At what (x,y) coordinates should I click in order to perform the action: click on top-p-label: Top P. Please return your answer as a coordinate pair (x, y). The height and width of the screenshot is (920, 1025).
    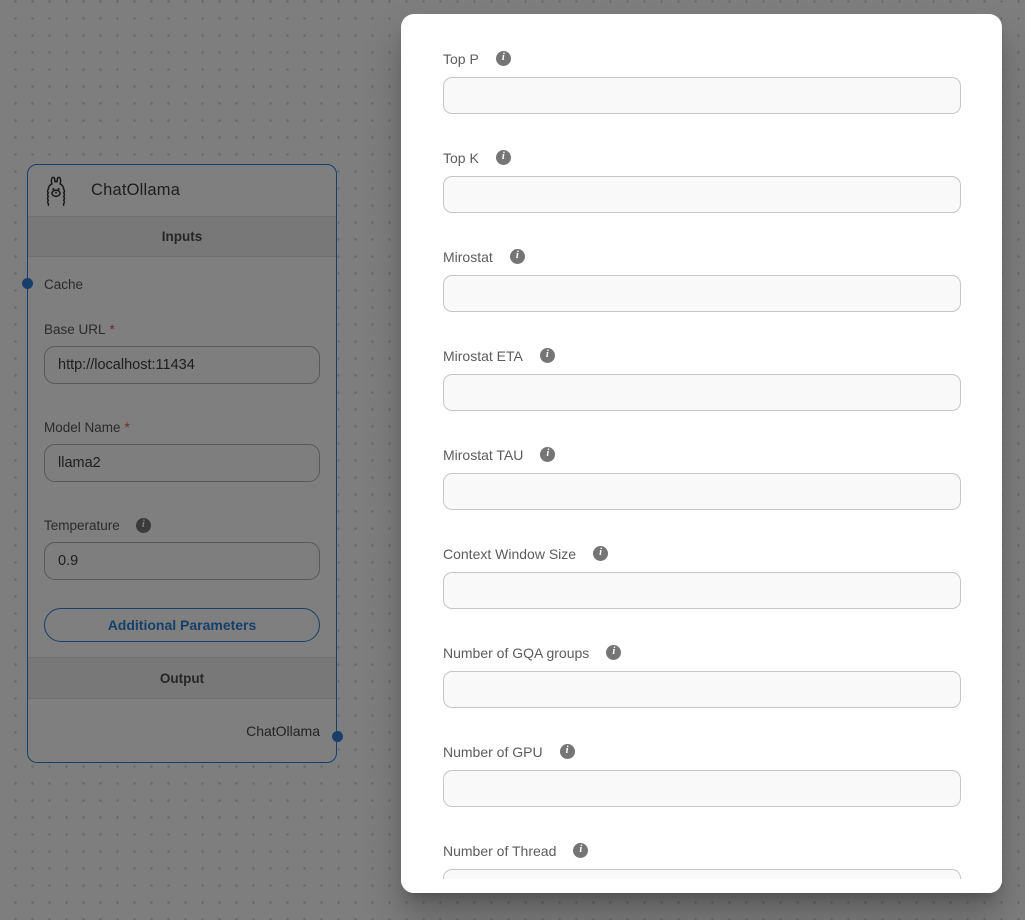
    Looking at the image, I should click on (461, 58).